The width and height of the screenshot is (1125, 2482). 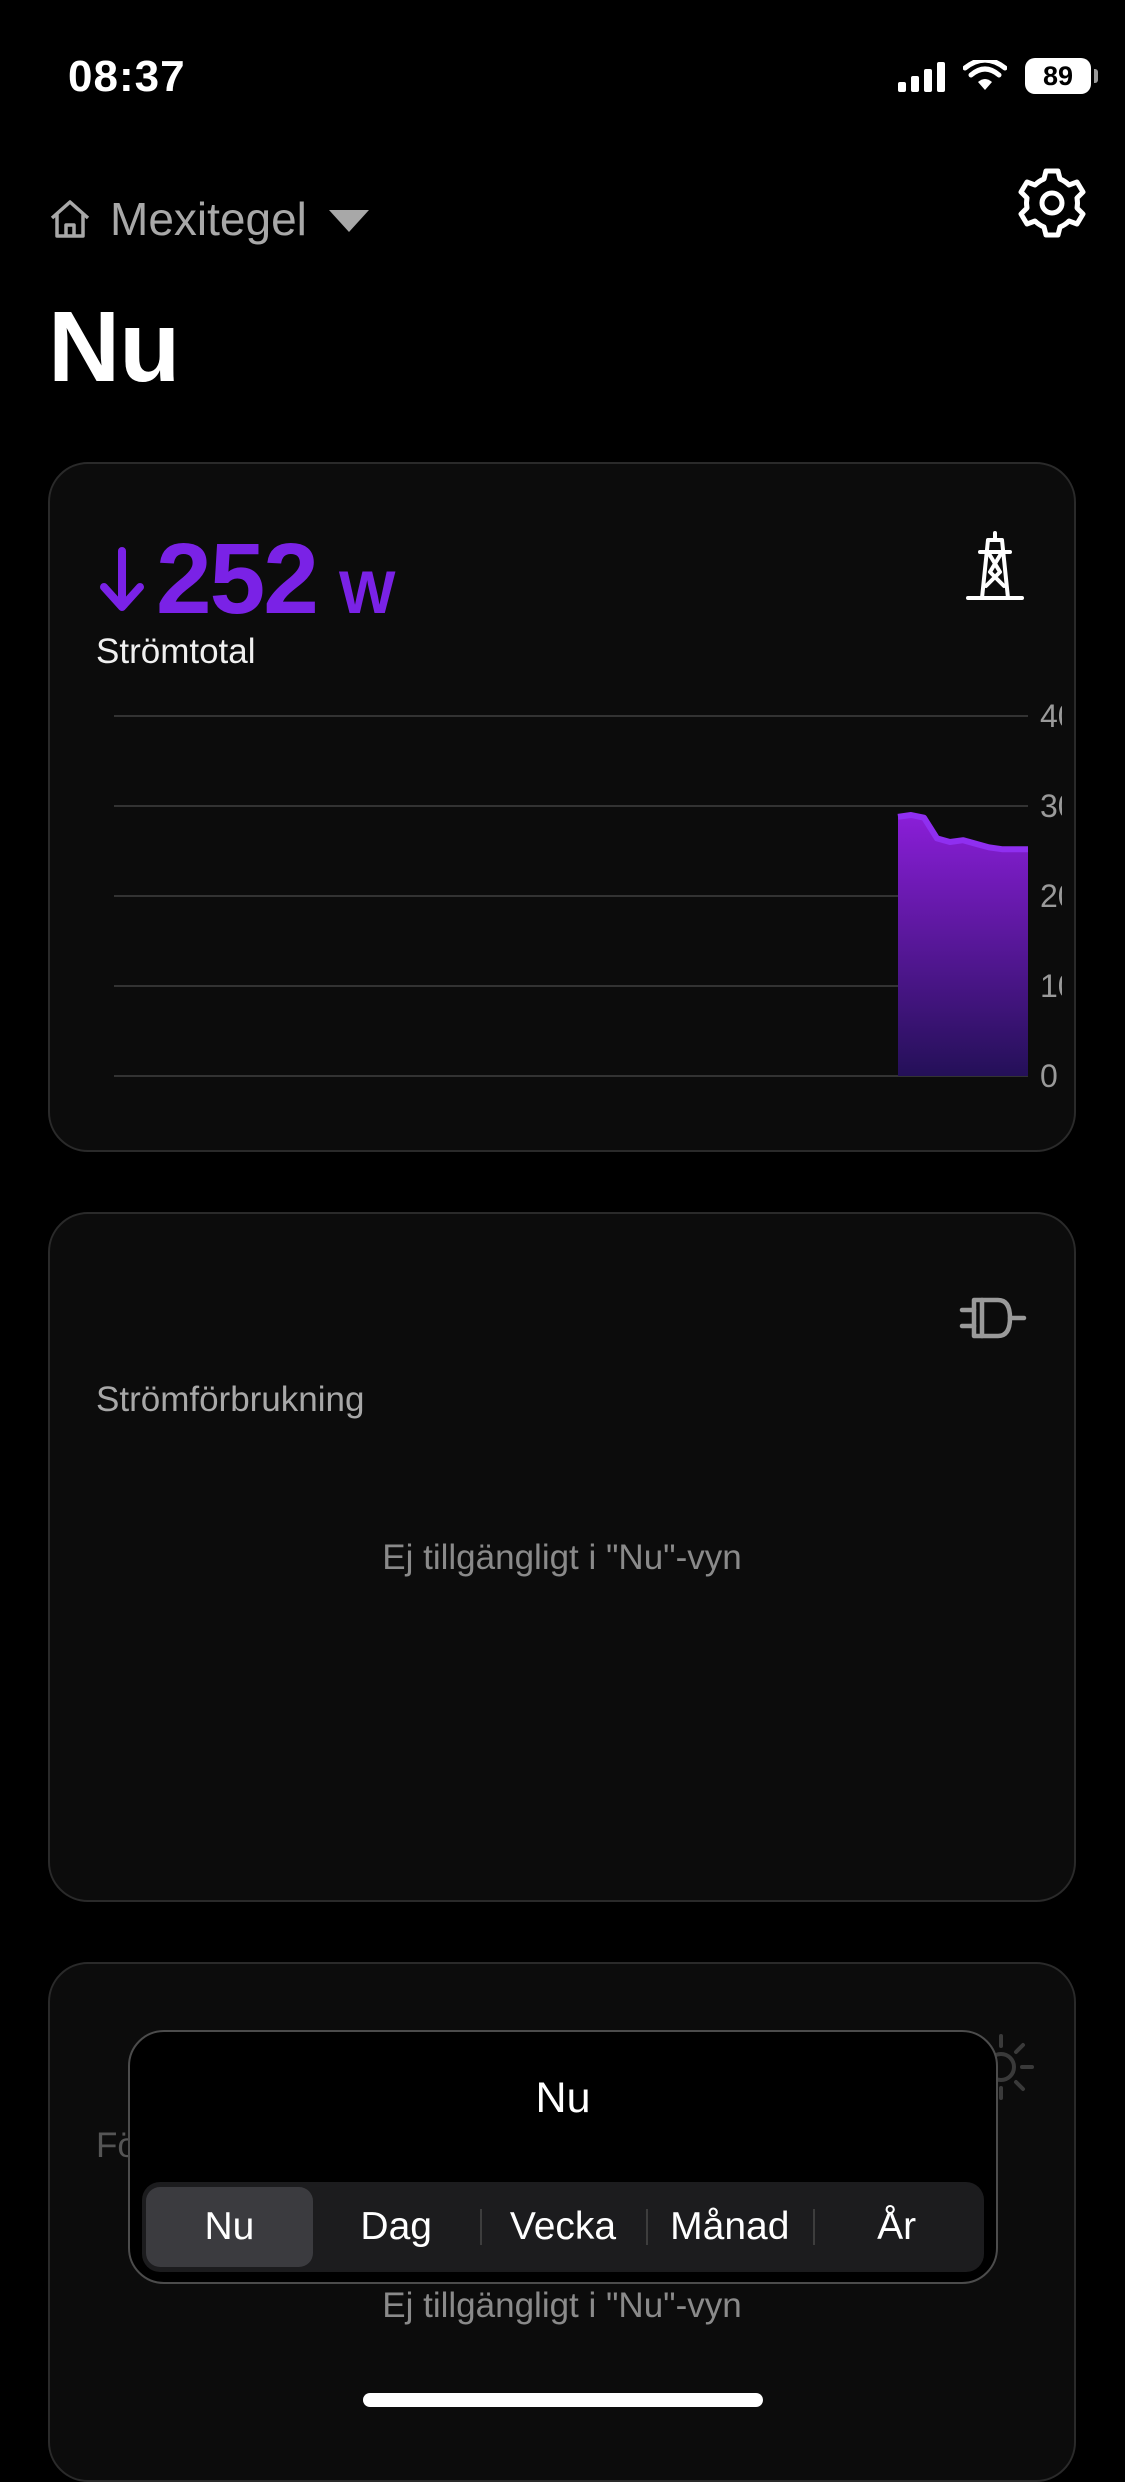 I want to click on picker-title: Nu, so click(x=563, y=2098).